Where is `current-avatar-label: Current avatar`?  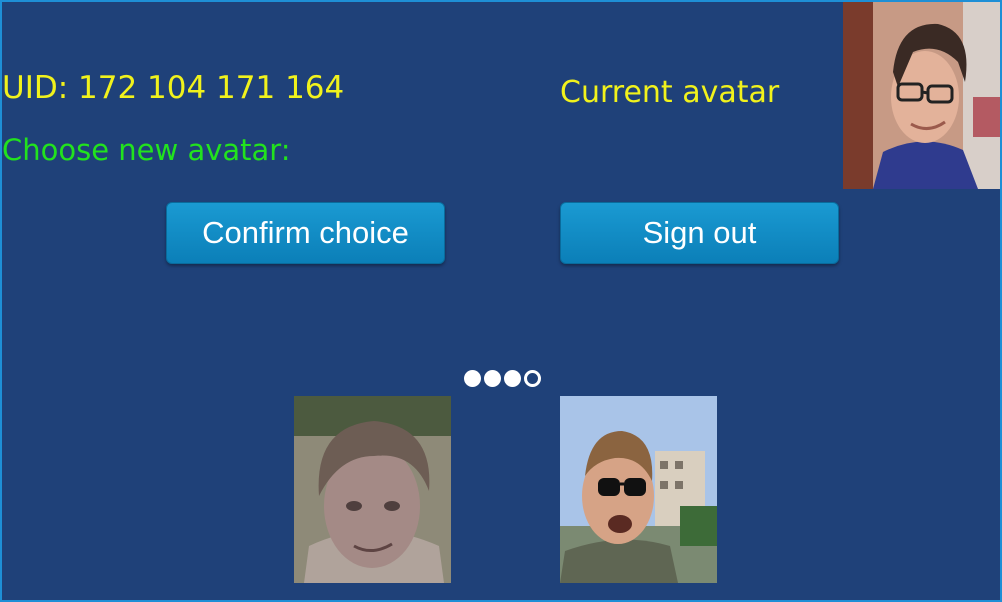
current-avatar-label: Current avatar is located at coordinates (670, 92).